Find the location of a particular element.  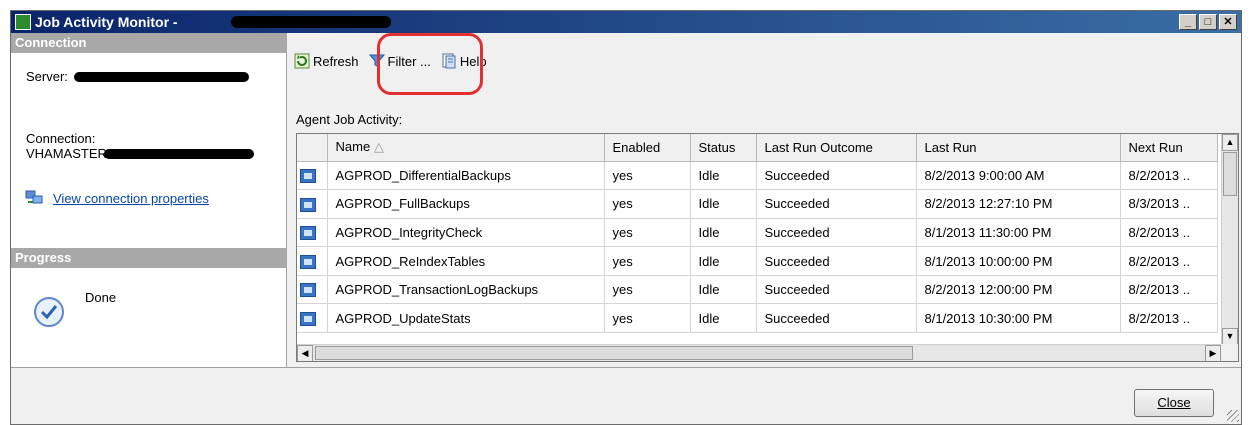

vertical-scrollbar: ▲ ▼ is located at coordinates (1229, 239).